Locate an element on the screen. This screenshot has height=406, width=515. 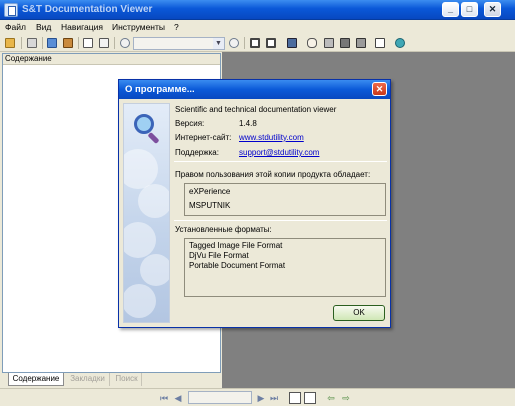
dialog-artwork is located at coordinates (146, 213).